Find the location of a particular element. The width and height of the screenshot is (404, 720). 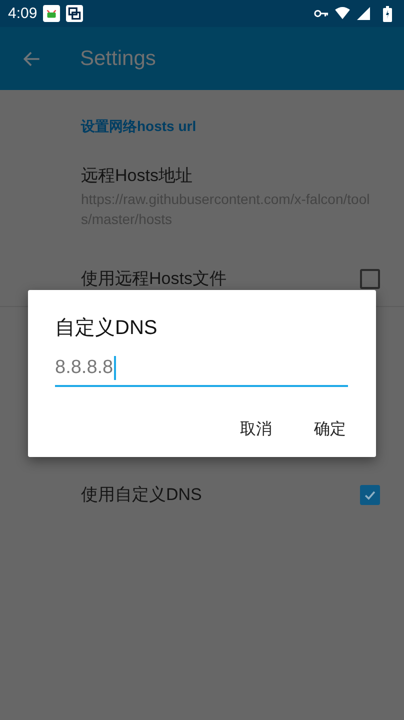

key-icon is located at coordinates (321, 13).